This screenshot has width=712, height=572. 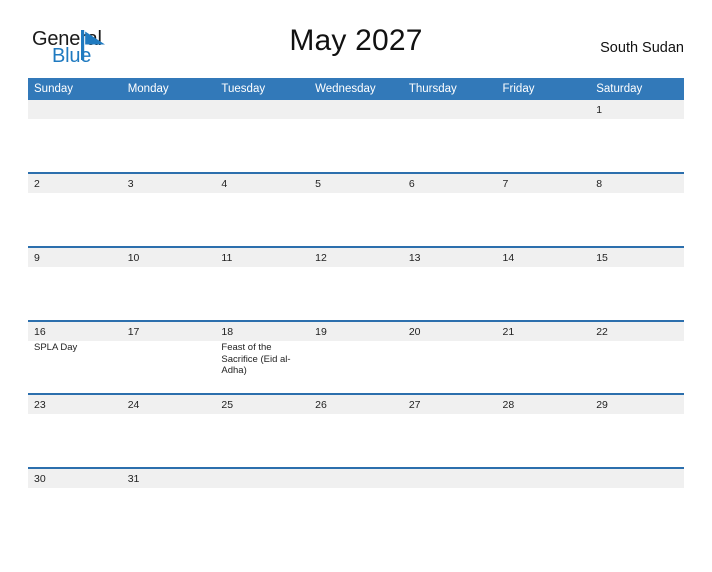 I want to click on day-number: 7, so click(x=543, y=182).